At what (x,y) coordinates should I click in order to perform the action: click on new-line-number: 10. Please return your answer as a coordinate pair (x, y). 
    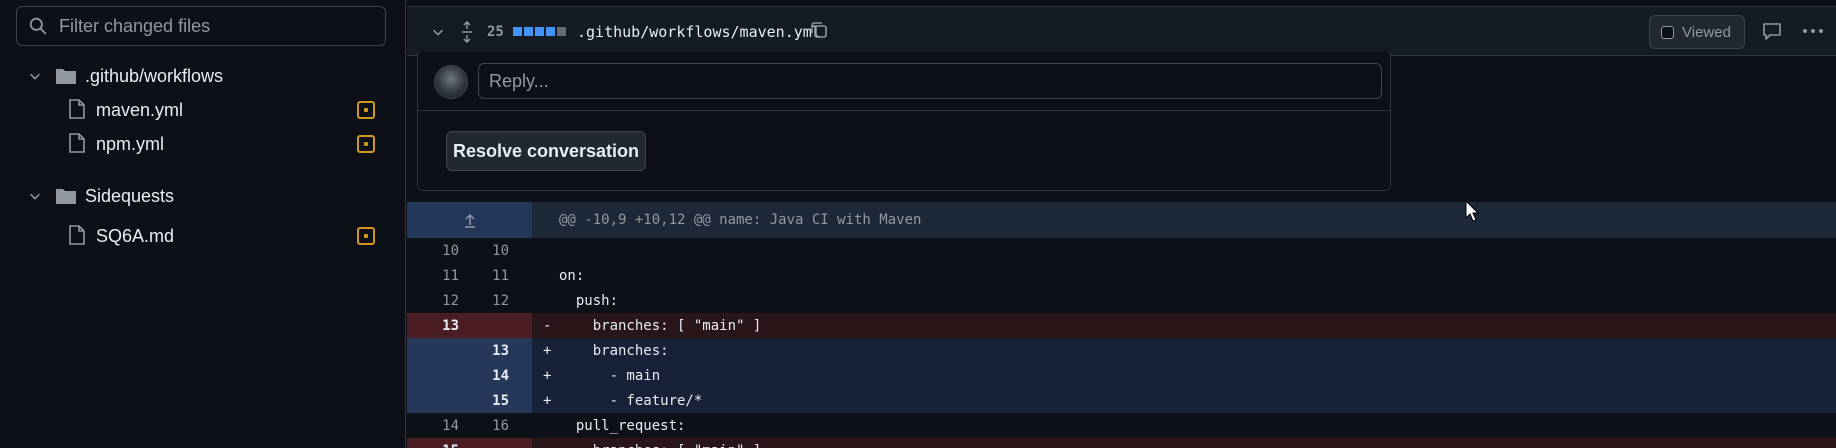
    Looking at the image, I should click on (500, 251).